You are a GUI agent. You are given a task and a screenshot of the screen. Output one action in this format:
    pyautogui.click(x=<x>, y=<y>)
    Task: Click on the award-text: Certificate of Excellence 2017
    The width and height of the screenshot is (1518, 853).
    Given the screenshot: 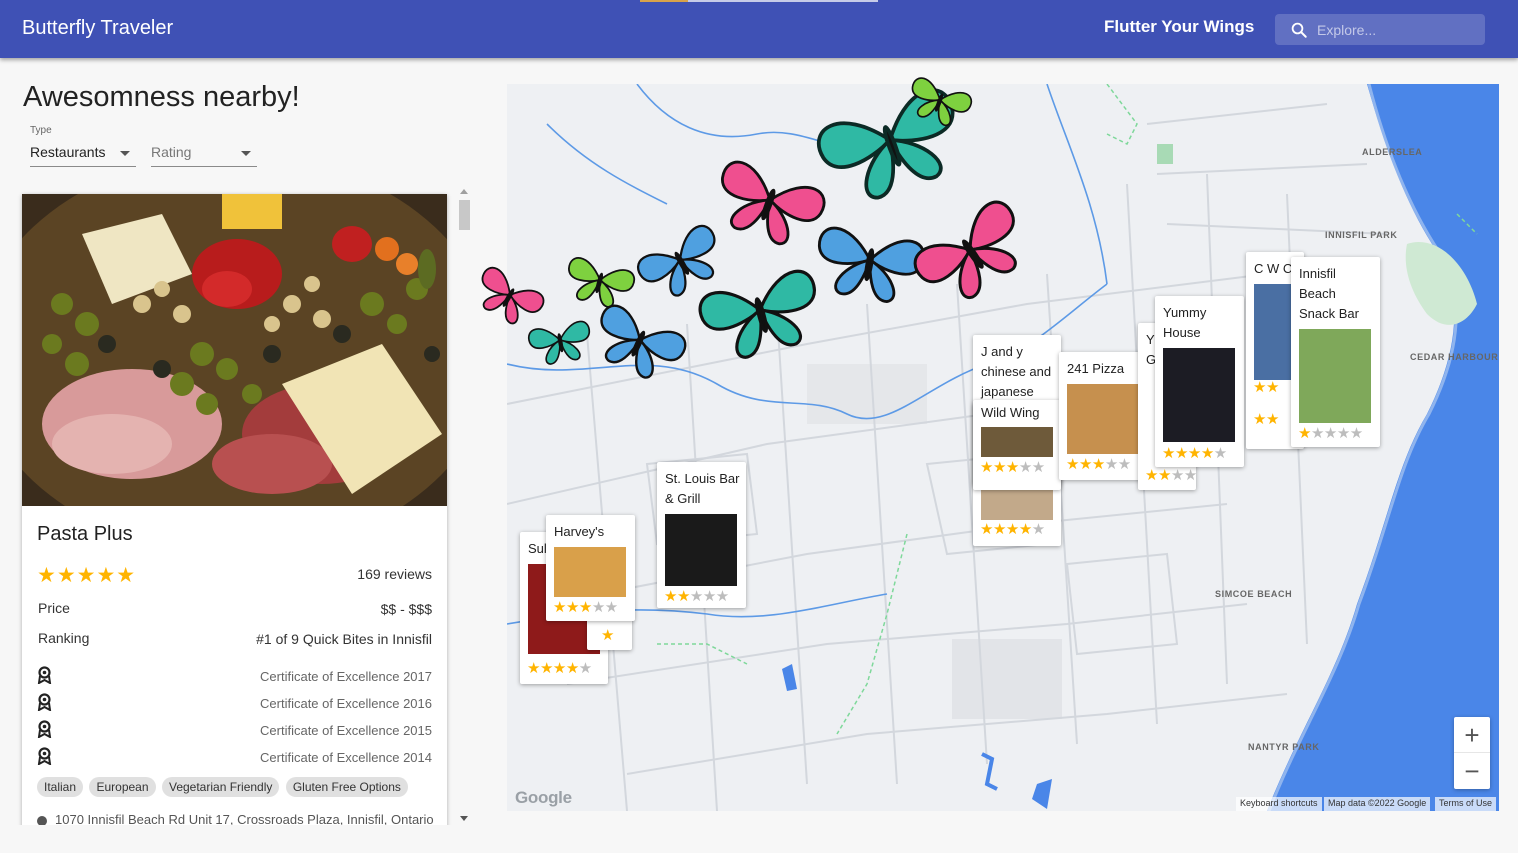 What is the action you would take?
    pyautogui.click(x=346, y=676)
    